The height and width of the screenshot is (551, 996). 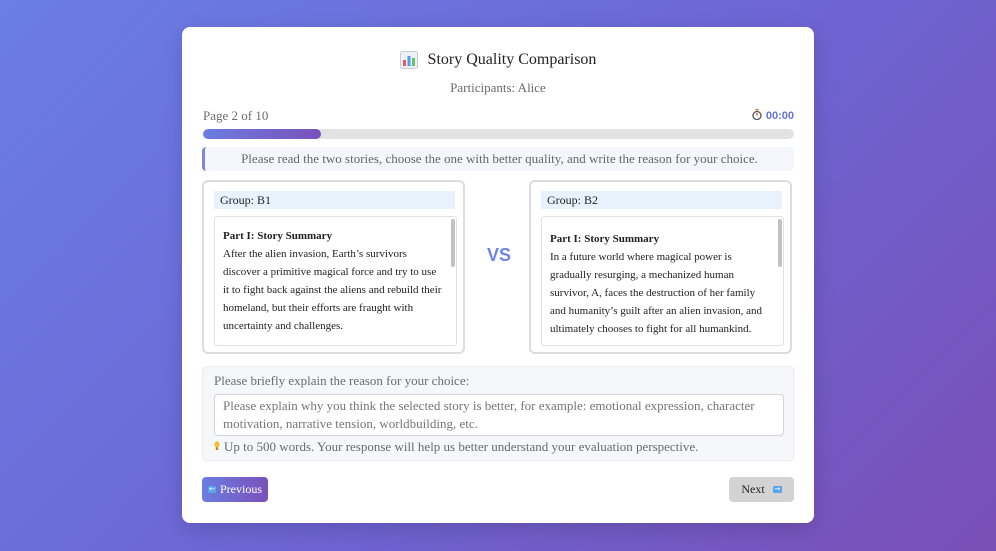 I want to click on reason-textarea, so click(x=499, y=415).